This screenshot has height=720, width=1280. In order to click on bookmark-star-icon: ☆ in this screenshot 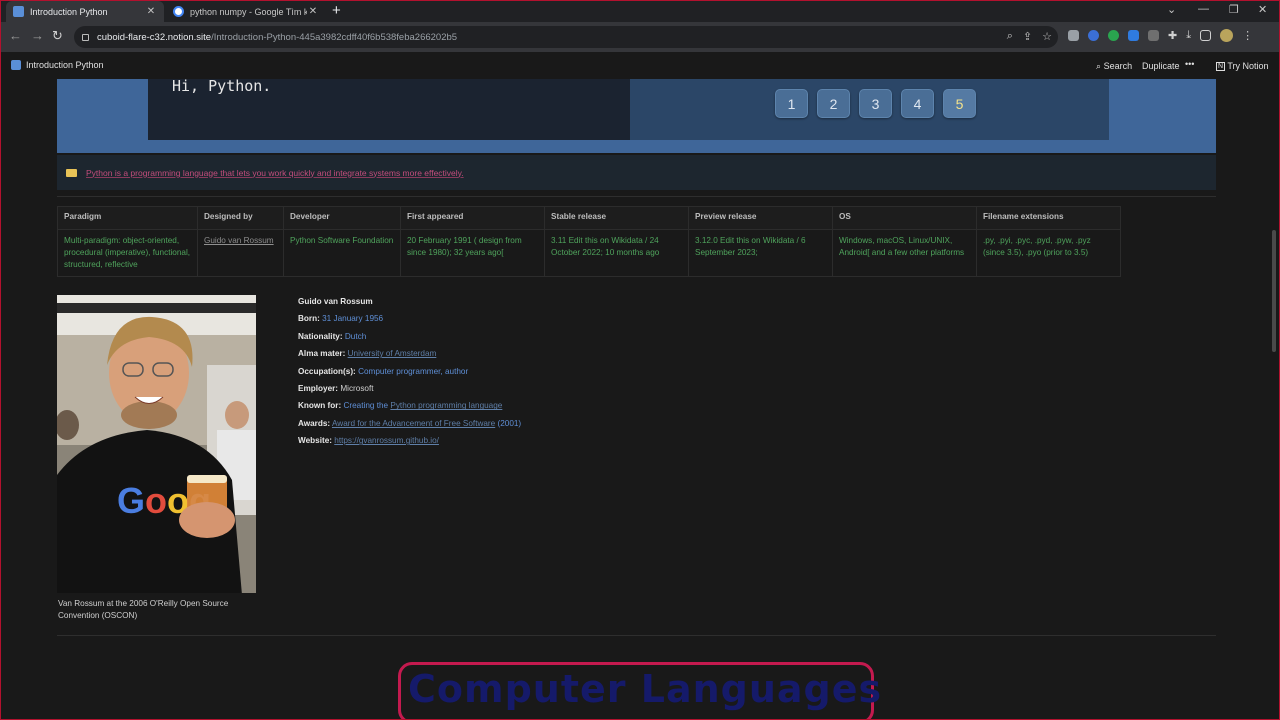, I will do `click(1047, 36)`.